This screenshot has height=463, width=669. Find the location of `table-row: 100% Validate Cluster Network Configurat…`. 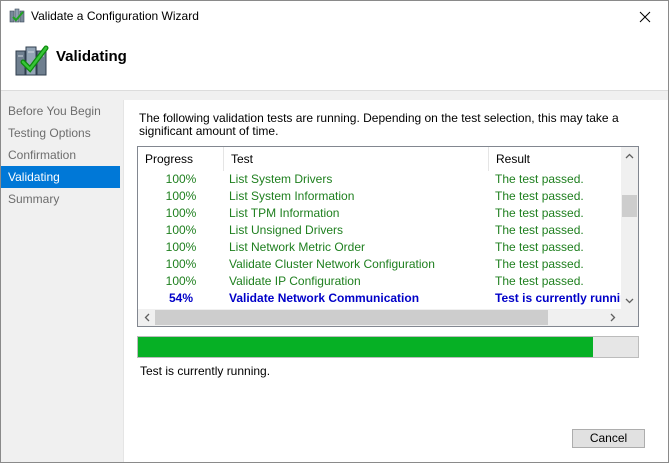

table-row: 100% Validate Cluster Network Configurat… is located at coordinates (379, 264).